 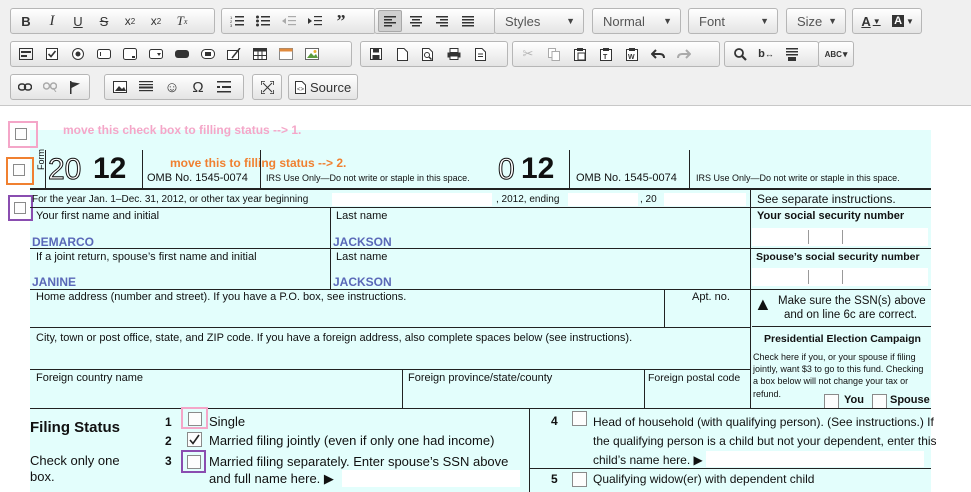 I want to click on align-right-icon, so click(x=442, y=21).